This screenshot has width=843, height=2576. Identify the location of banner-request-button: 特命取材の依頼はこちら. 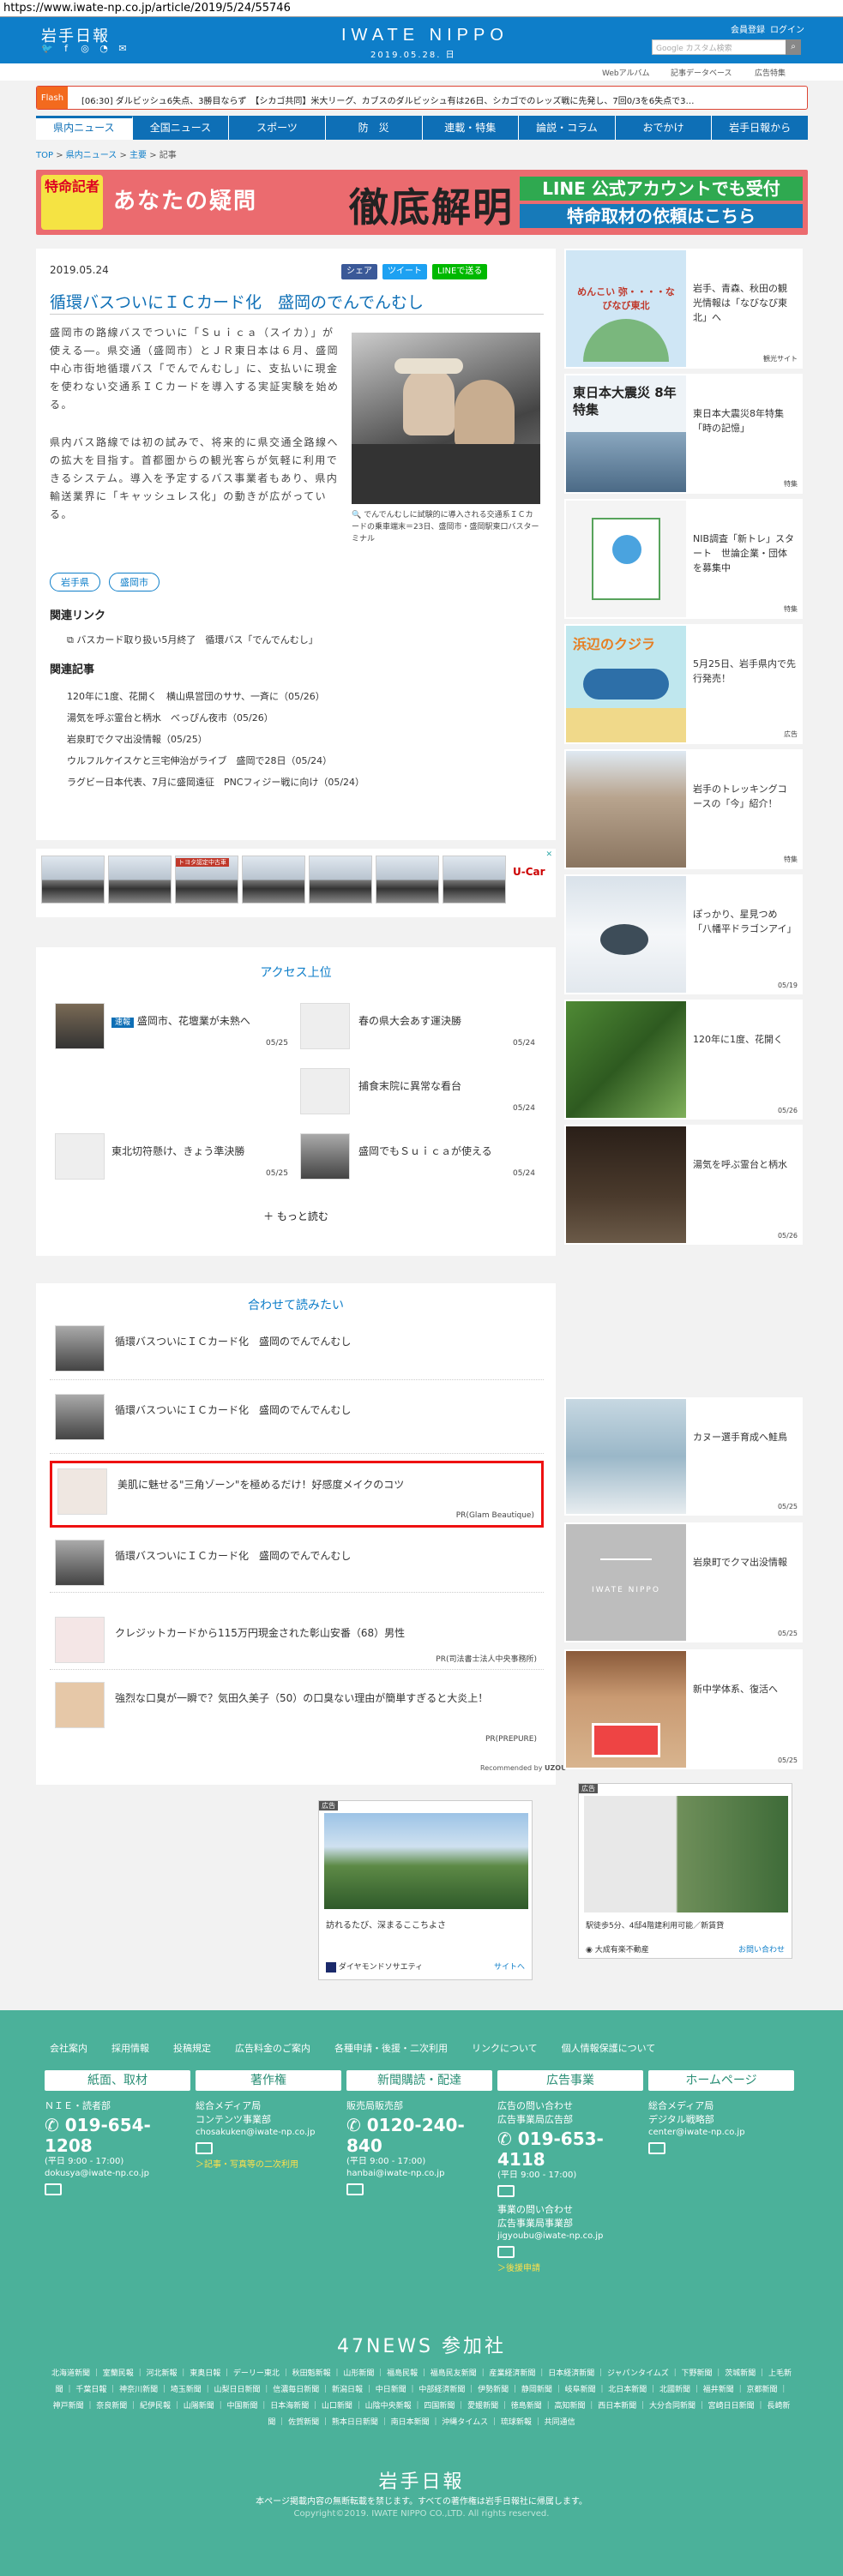
(661, 216).